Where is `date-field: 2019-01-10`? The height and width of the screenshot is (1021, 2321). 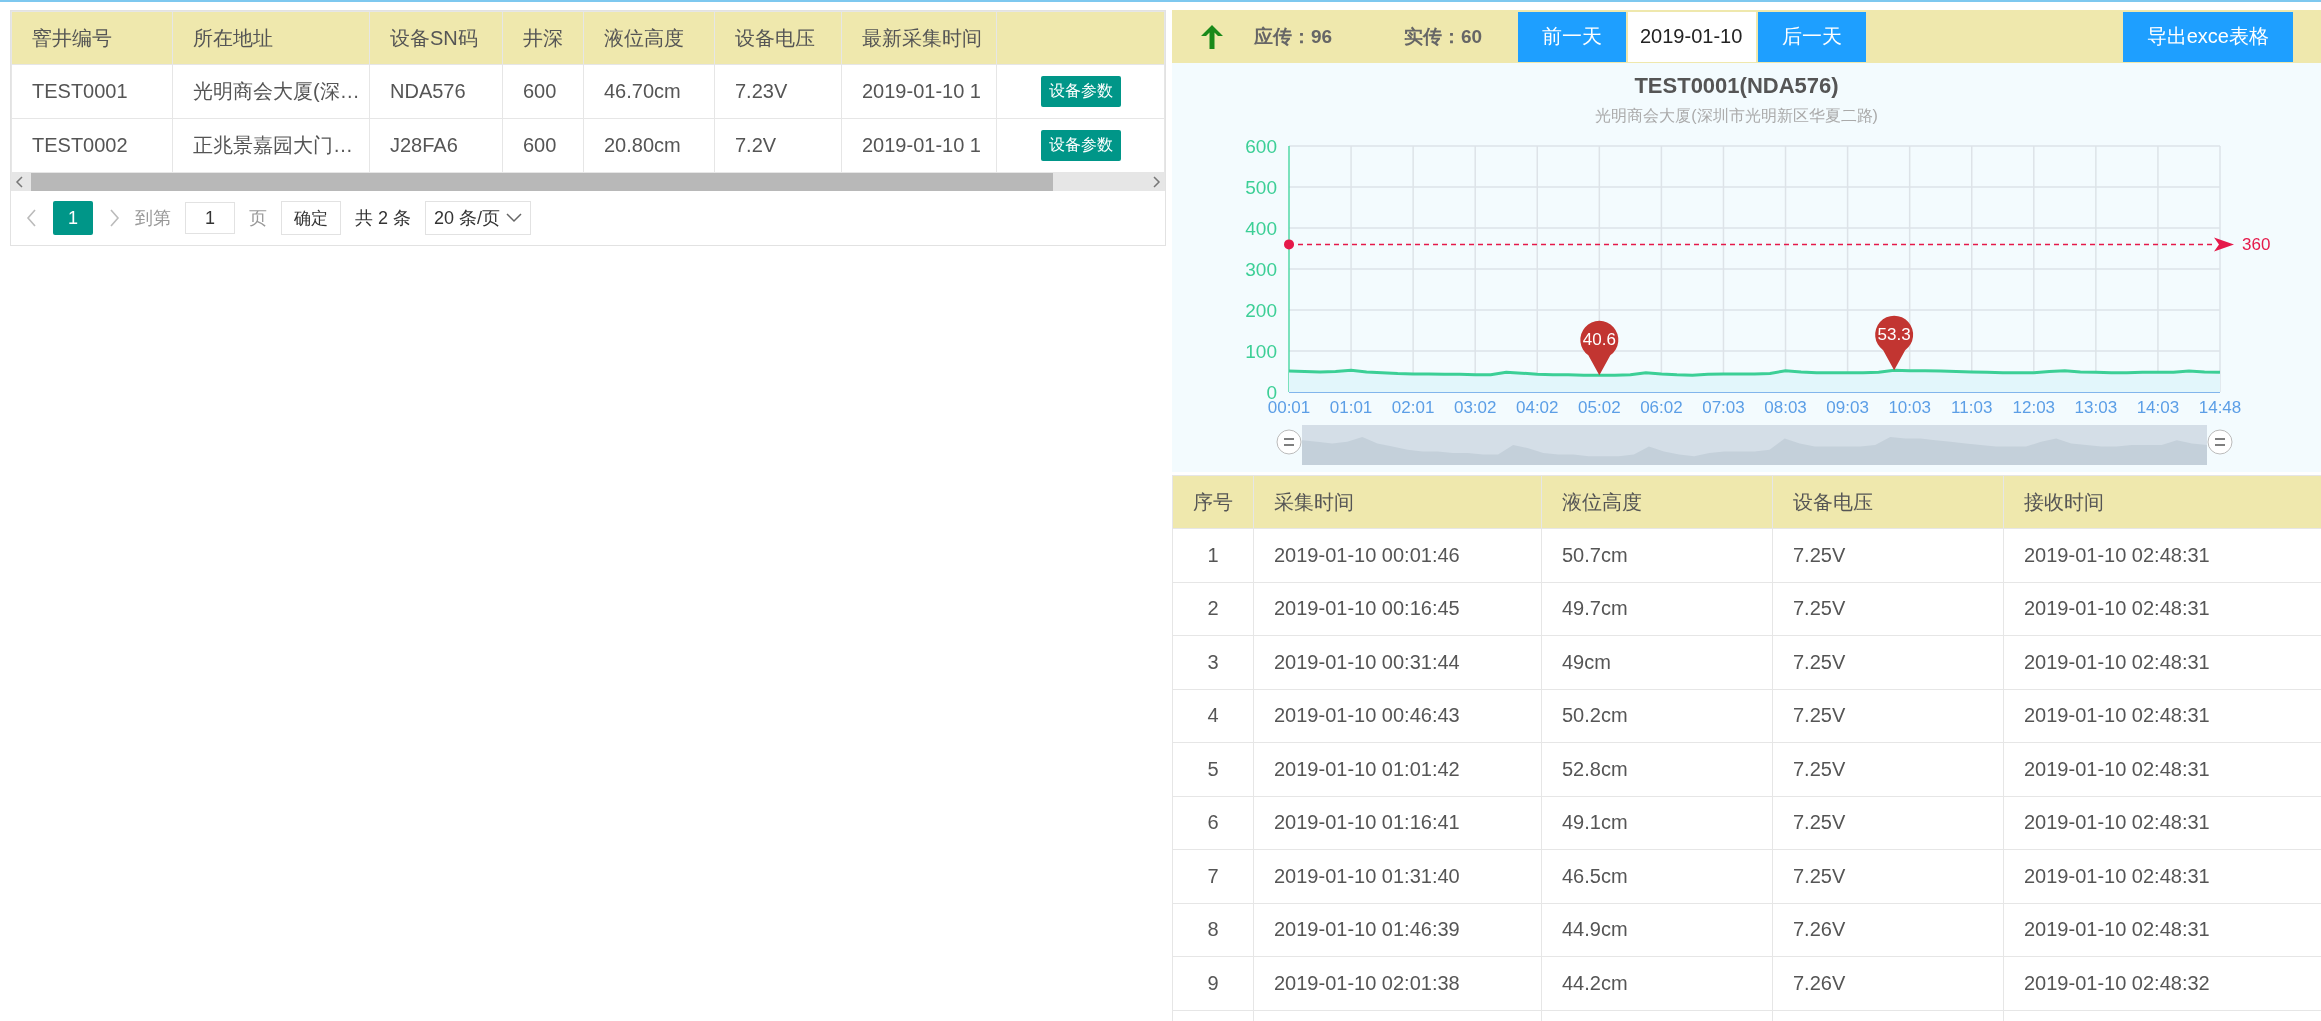
date-field: 2019-01-10 is located at coordinates (1692, 37).